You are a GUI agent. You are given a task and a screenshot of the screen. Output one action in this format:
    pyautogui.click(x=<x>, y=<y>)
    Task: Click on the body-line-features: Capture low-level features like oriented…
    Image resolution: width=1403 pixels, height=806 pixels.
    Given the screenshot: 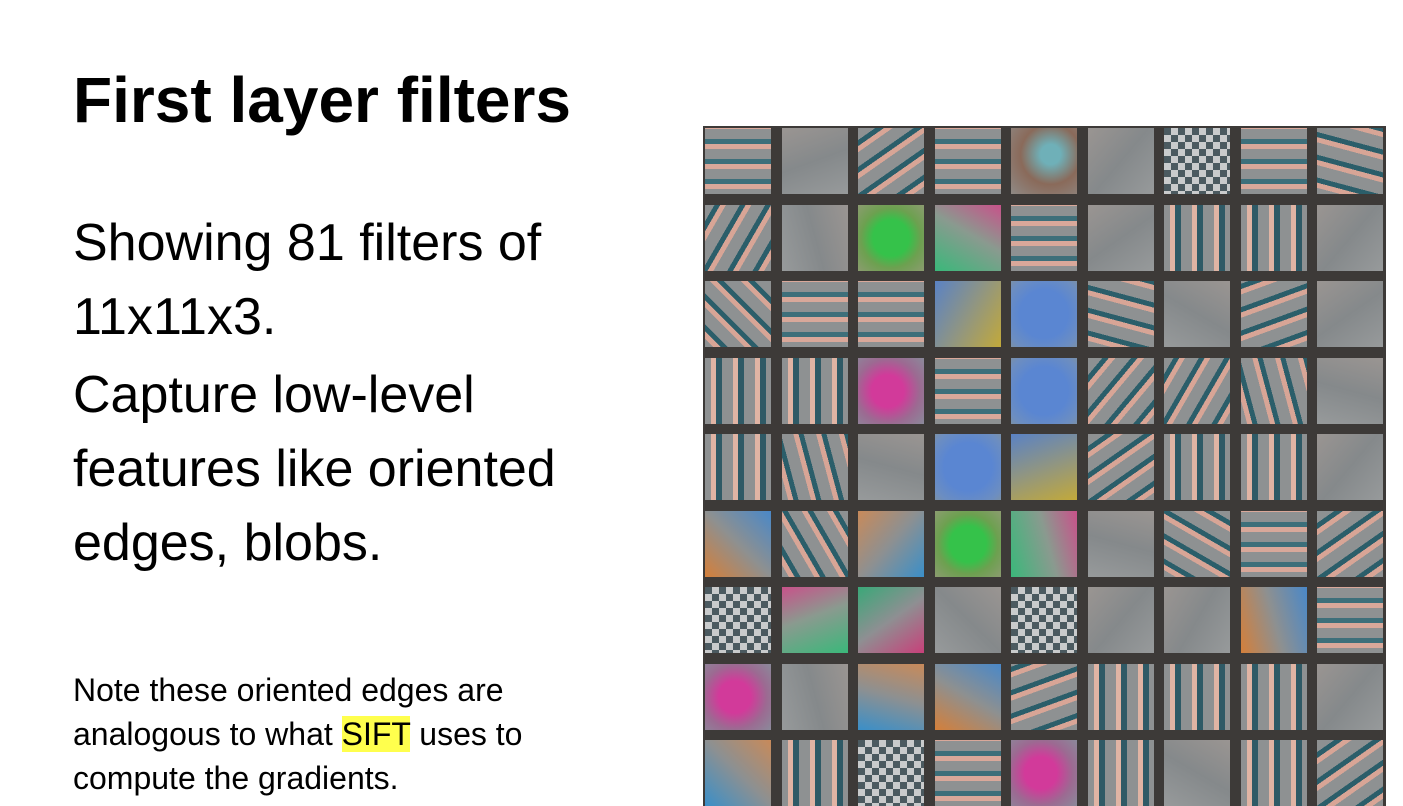 What is the action you would take?
    pyautogui.click(x=314, y=469)
    